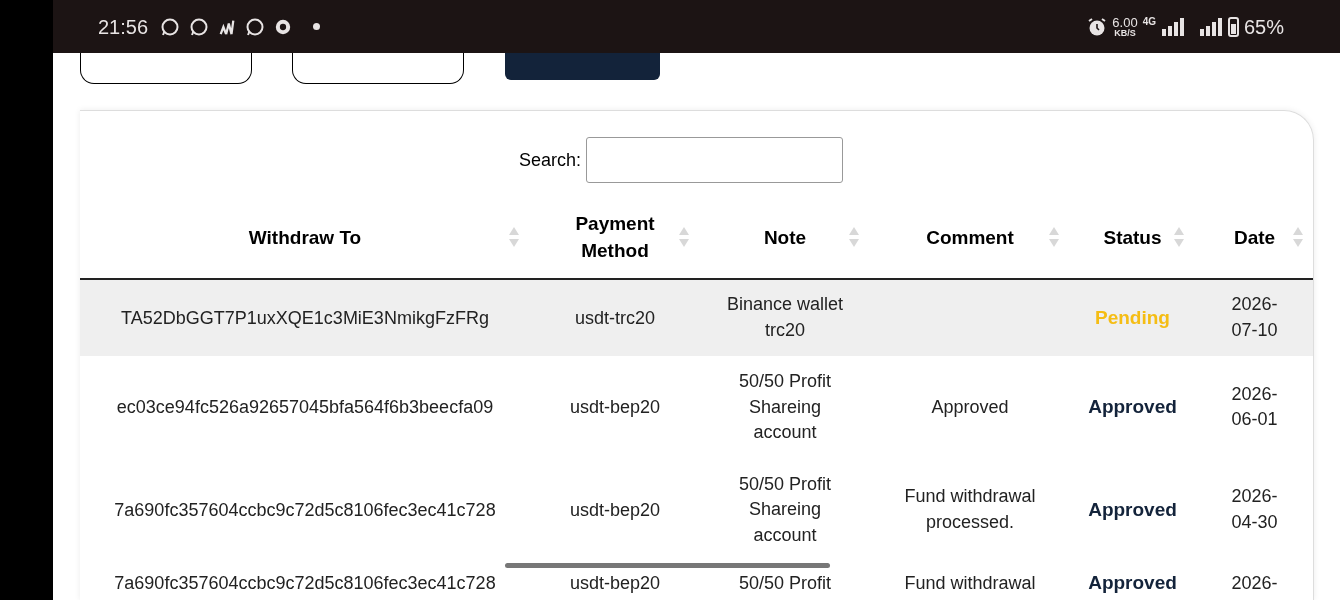  What do you see at coordinates (615, 583) in the screenshot?
I see `method-cell: usdt-bep20` at bounding box center [615, 583].